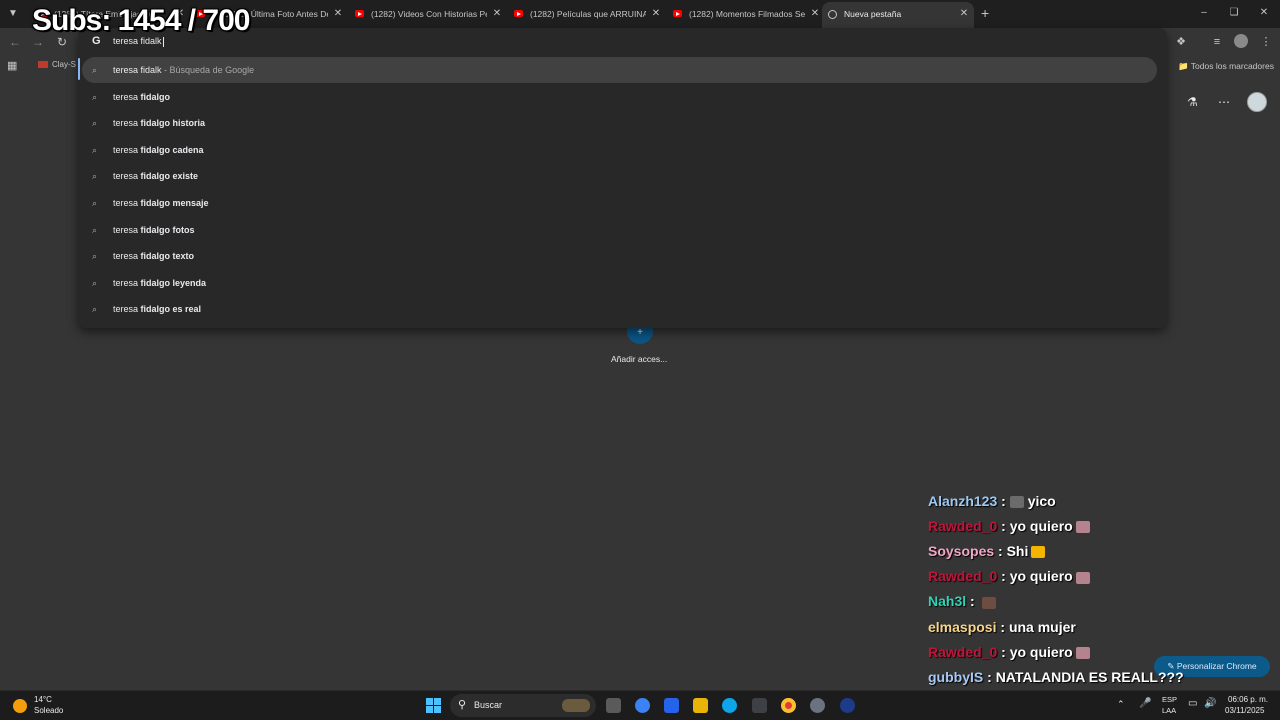 This screenshot has height=720, width=1280. I want to click on chat-text: yo quiero, so click(1041, 651).